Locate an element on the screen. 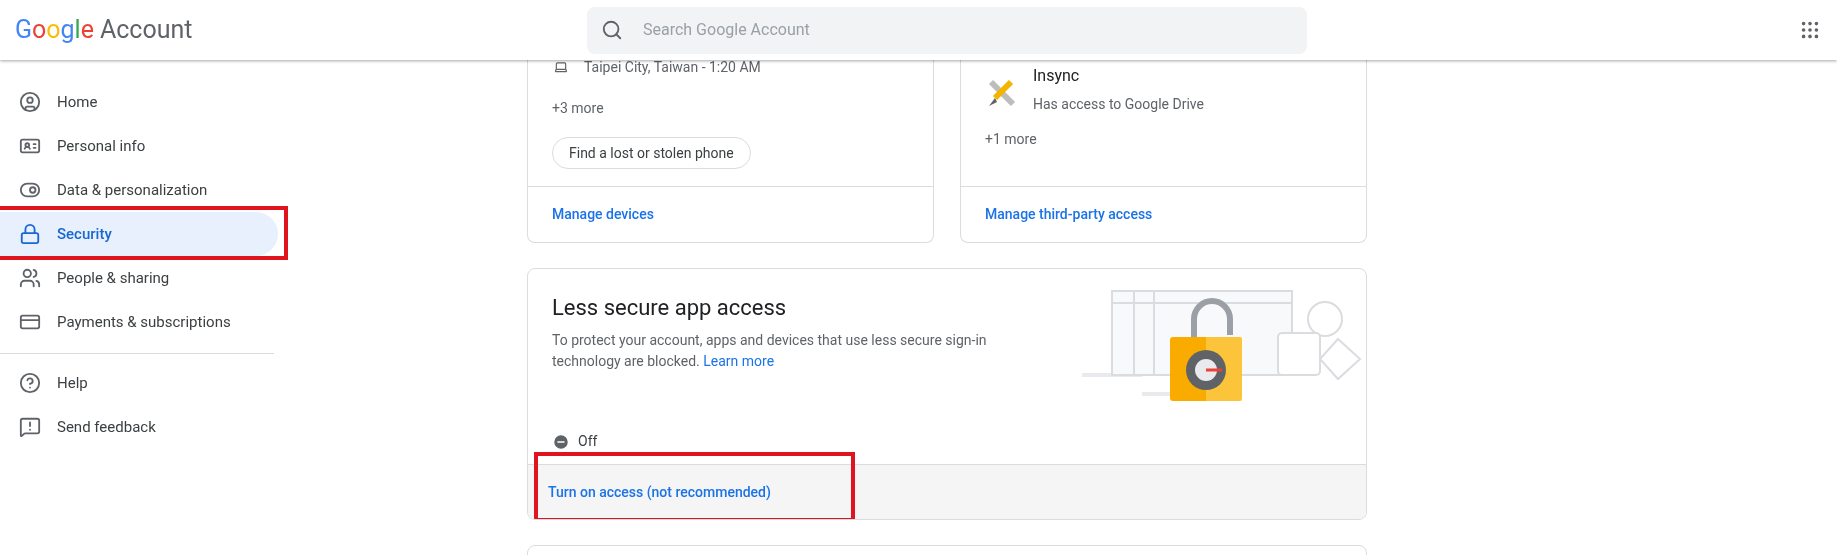  help-icon is located at coordinates (30, 383).